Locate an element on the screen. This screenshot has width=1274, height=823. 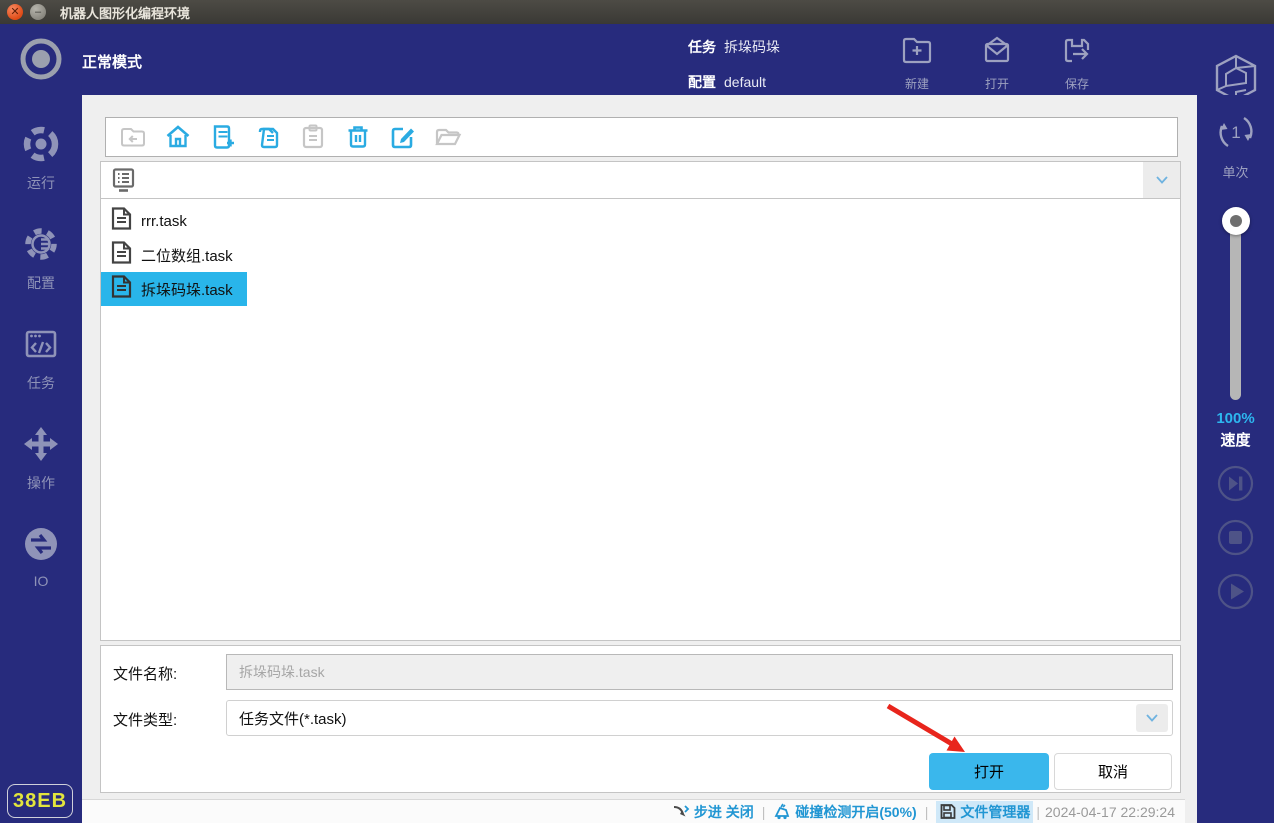
task-label: 任务 is located at coordinates (702, 47).